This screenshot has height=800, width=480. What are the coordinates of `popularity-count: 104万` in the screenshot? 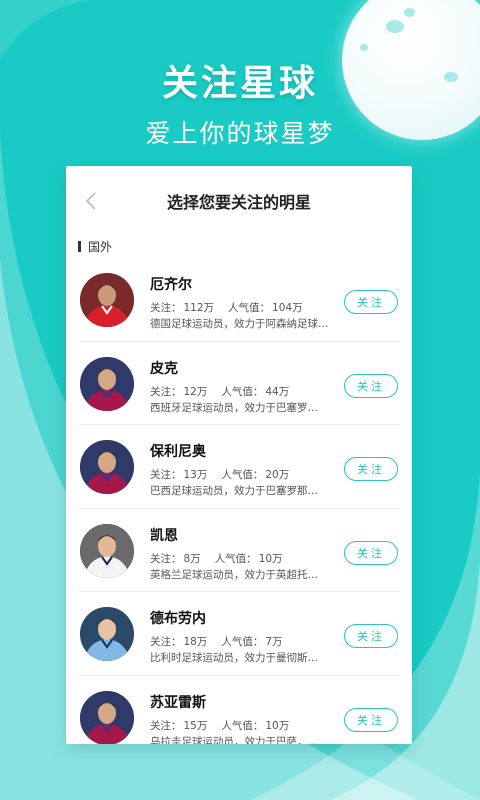 It's located at (287, 308).